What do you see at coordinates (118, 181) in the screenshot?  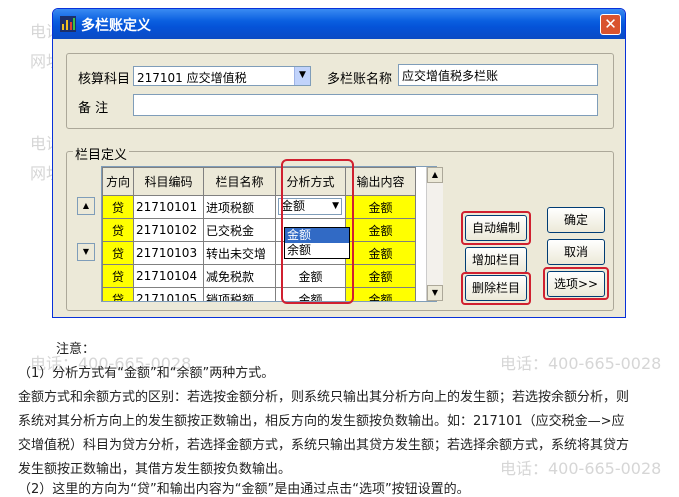 I see `header-direction: 方向` at bounding box center [118, 181].